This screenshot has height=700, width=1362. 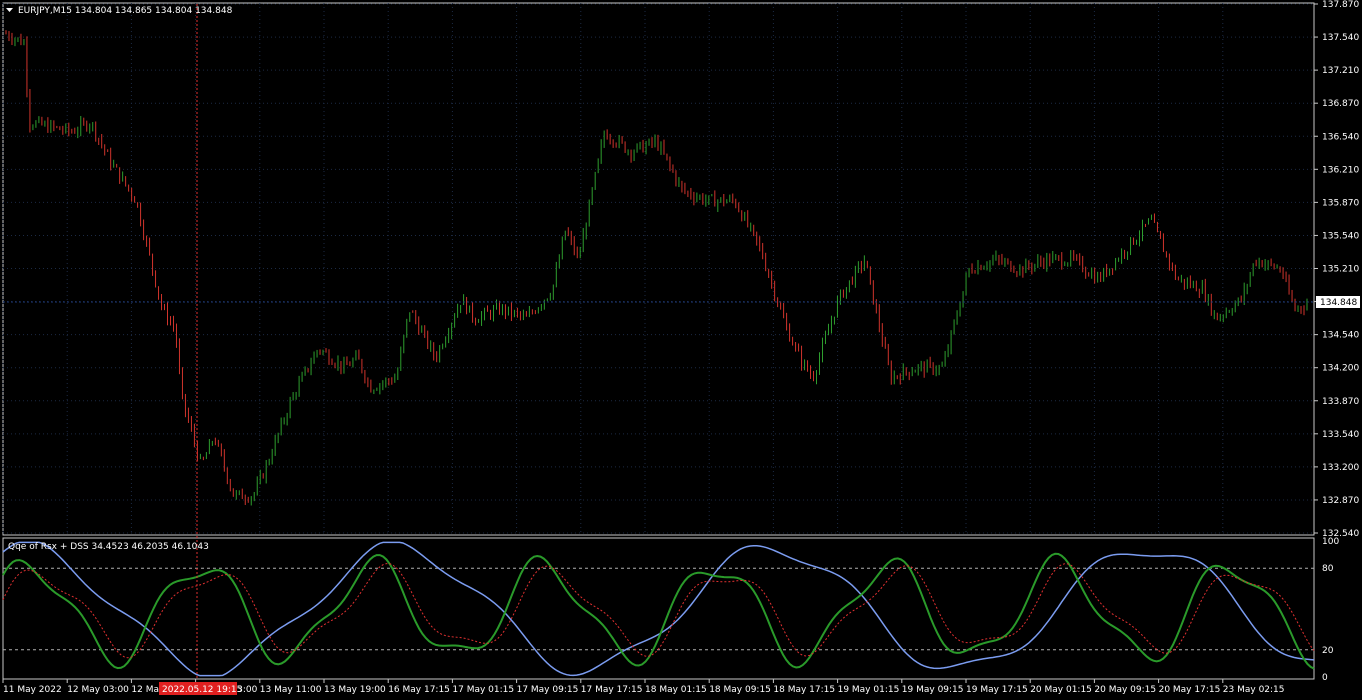 What do you see at coordinates (1340, 435) in the screenshot?
I see `price-axis-label: 133.540` at bounding box center [1340, 435].